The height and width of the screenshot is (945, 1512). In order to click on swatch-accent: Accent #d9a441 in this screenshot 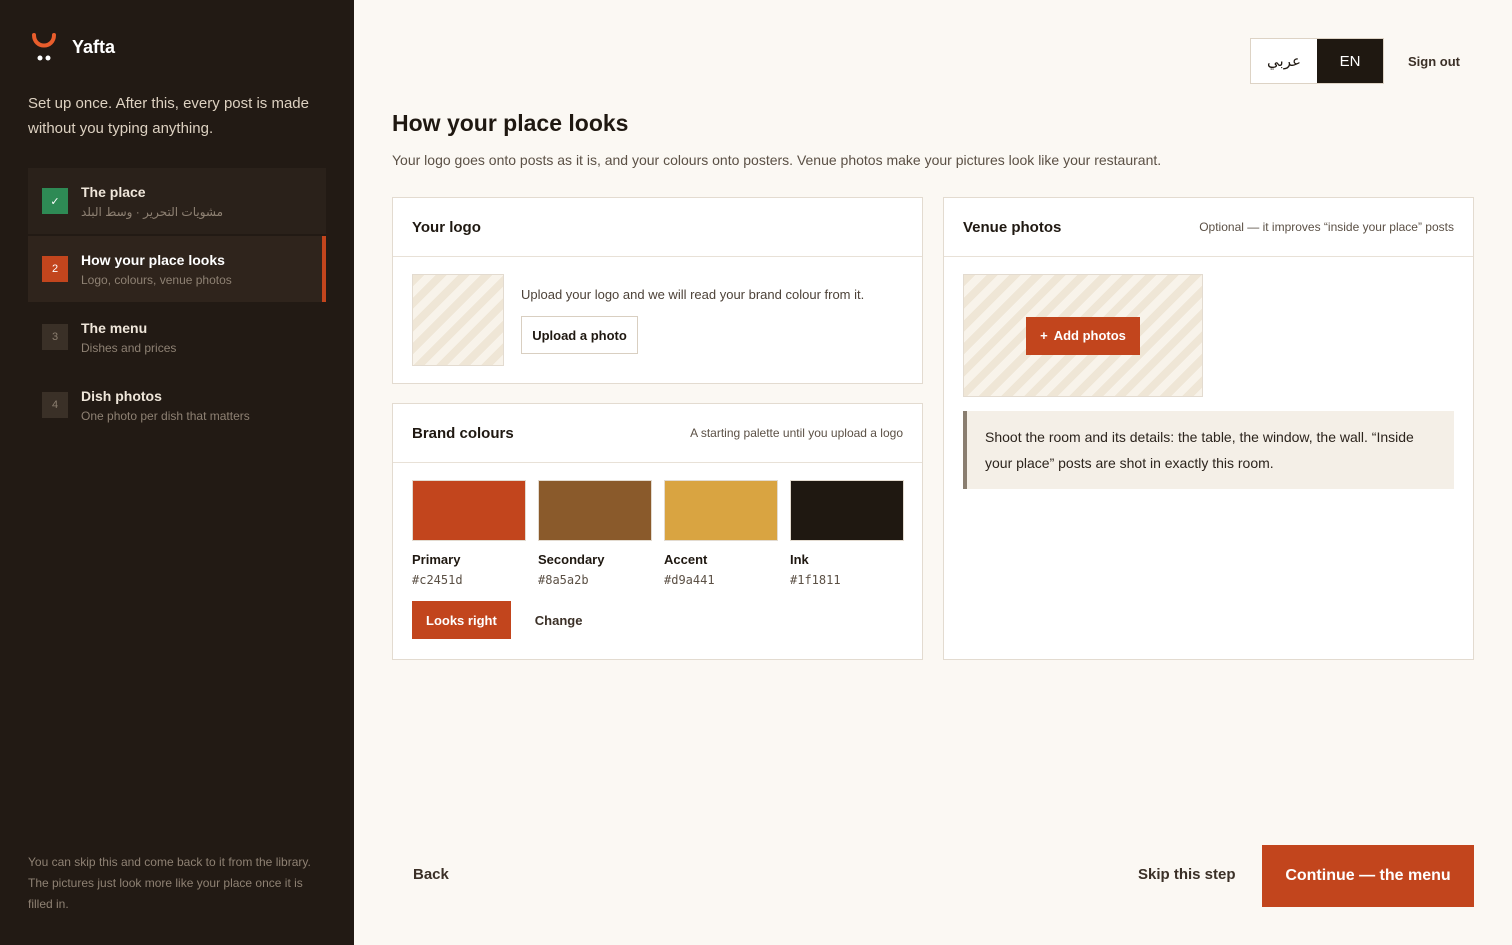, I will do `click(721, 533)`.